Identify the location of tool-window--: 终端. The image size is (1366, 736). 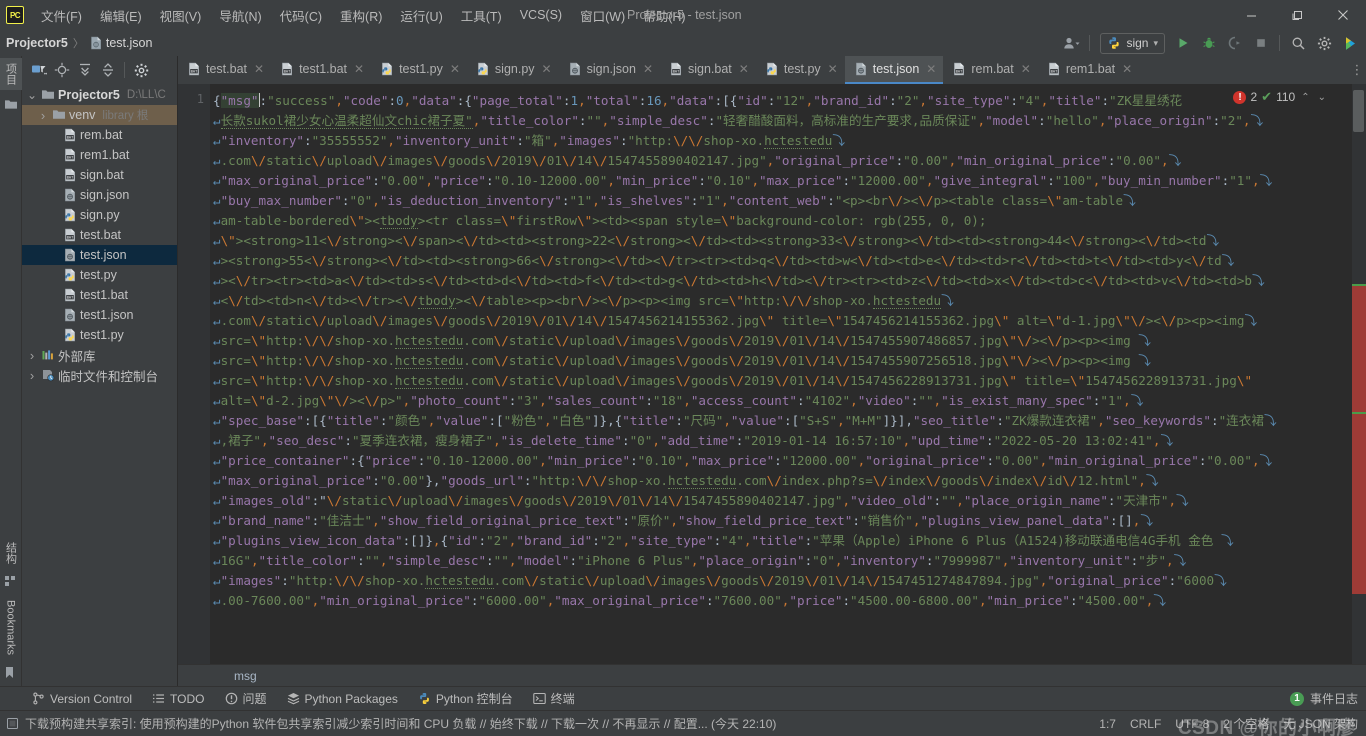
(554, 698).